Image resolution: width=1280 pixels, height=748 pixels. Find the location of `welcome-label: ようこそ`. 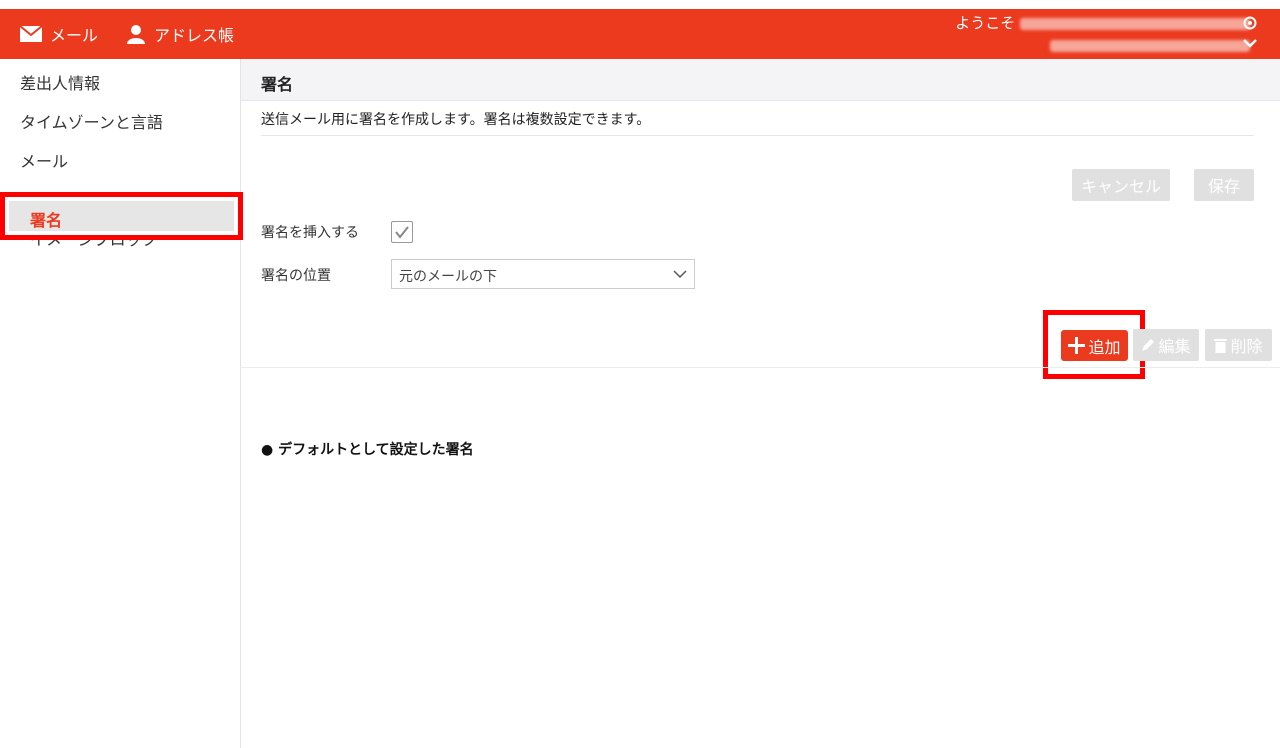

welcome-label: ようこそ is located at coordinates (985, 23).